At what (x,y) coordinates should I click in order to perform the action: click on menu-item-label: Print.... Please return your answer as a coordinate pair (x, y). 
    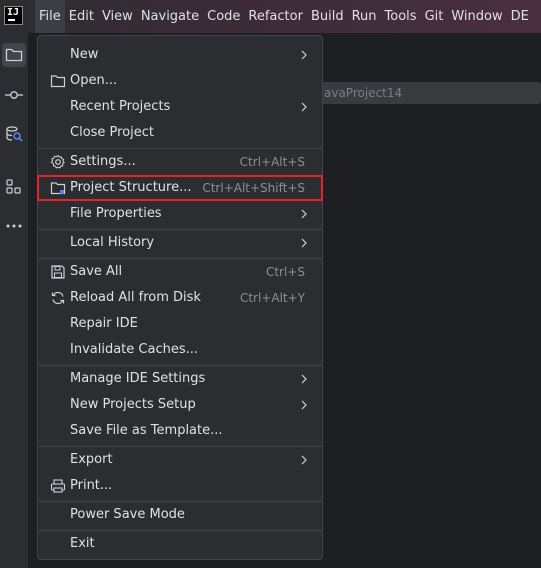
    Looking at the image, I should click on (91, 485).